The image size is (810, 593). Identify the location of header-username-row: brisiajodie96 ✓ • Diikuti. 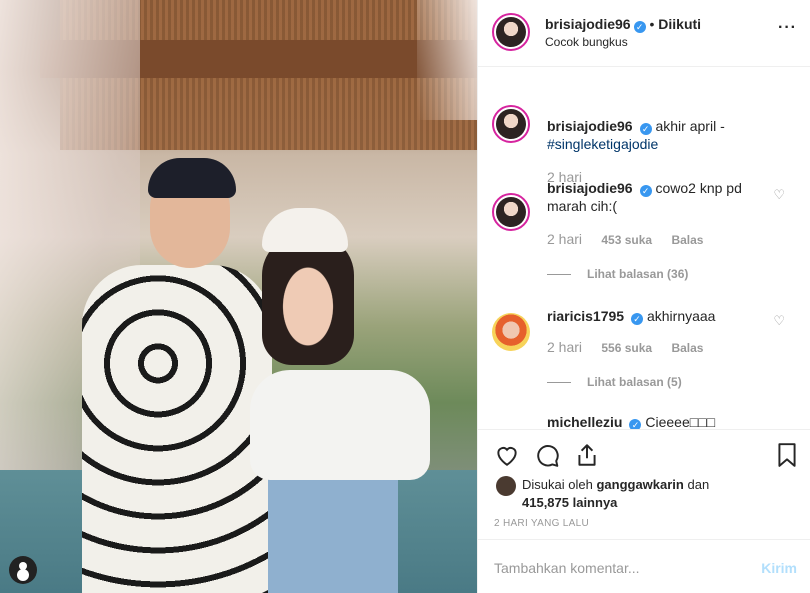
(623, 24).